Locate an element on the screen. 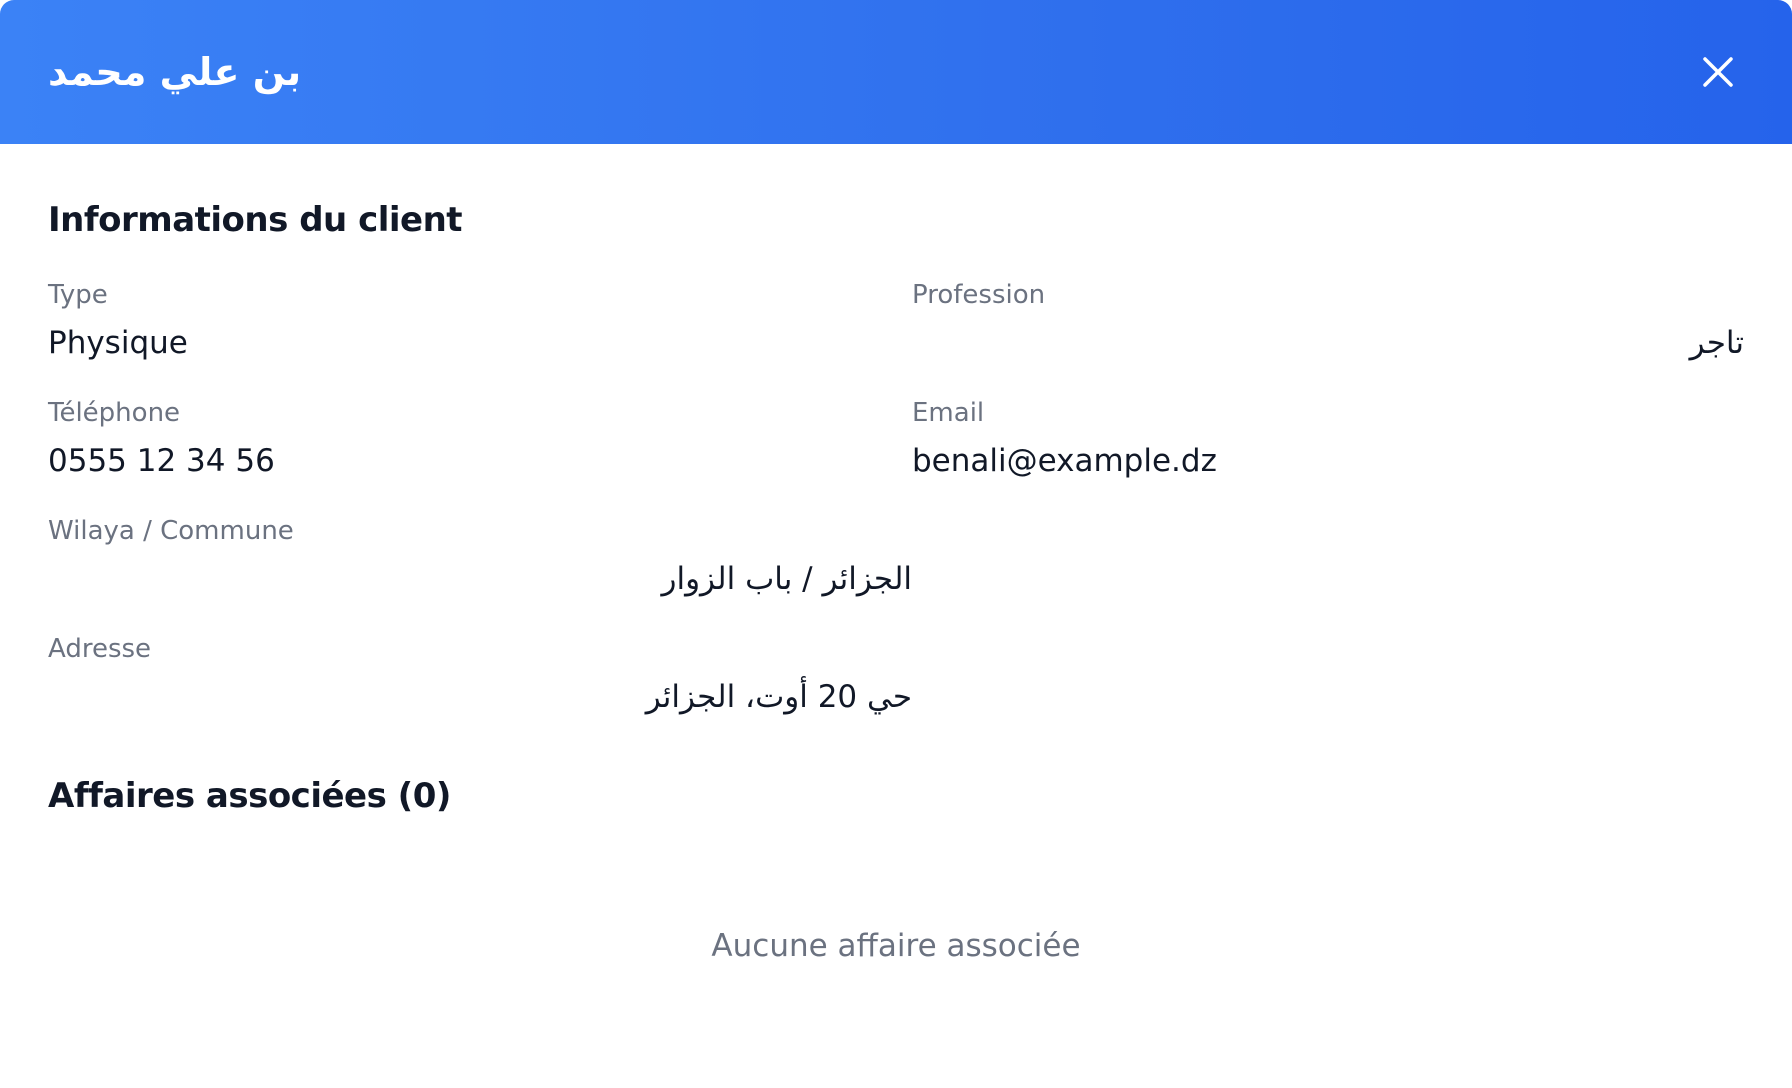 The height and width of the screenshot is (1088, 1792). client-info-title: Informations du client is located at coordinates (255, 220).